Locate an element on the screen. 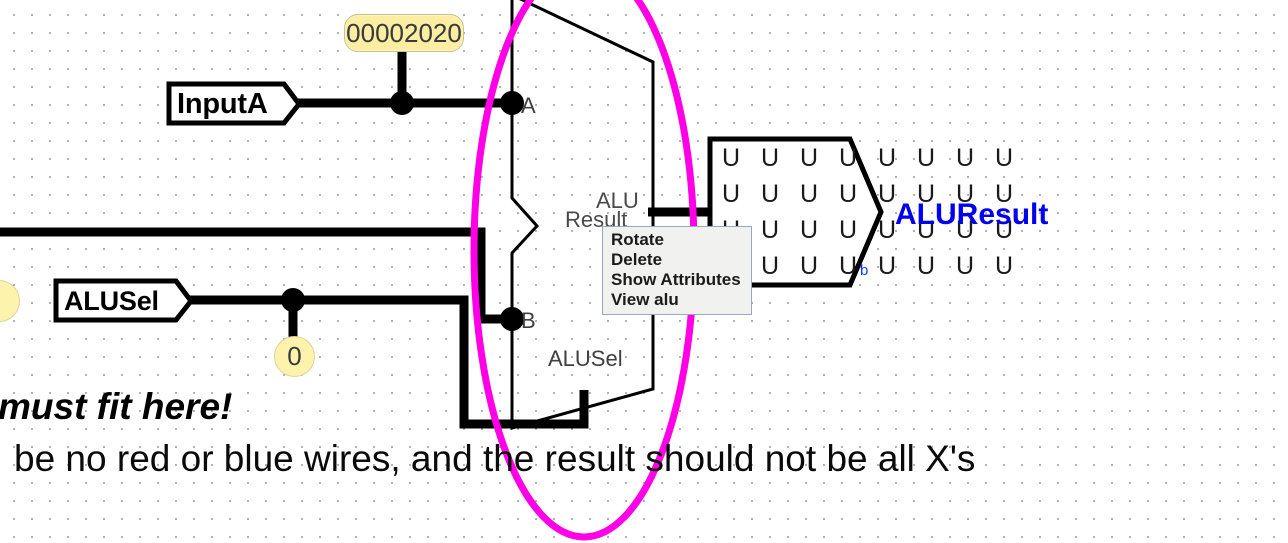  input-pin-alusel-label: ALUSel is located at coordinates (111, 301).